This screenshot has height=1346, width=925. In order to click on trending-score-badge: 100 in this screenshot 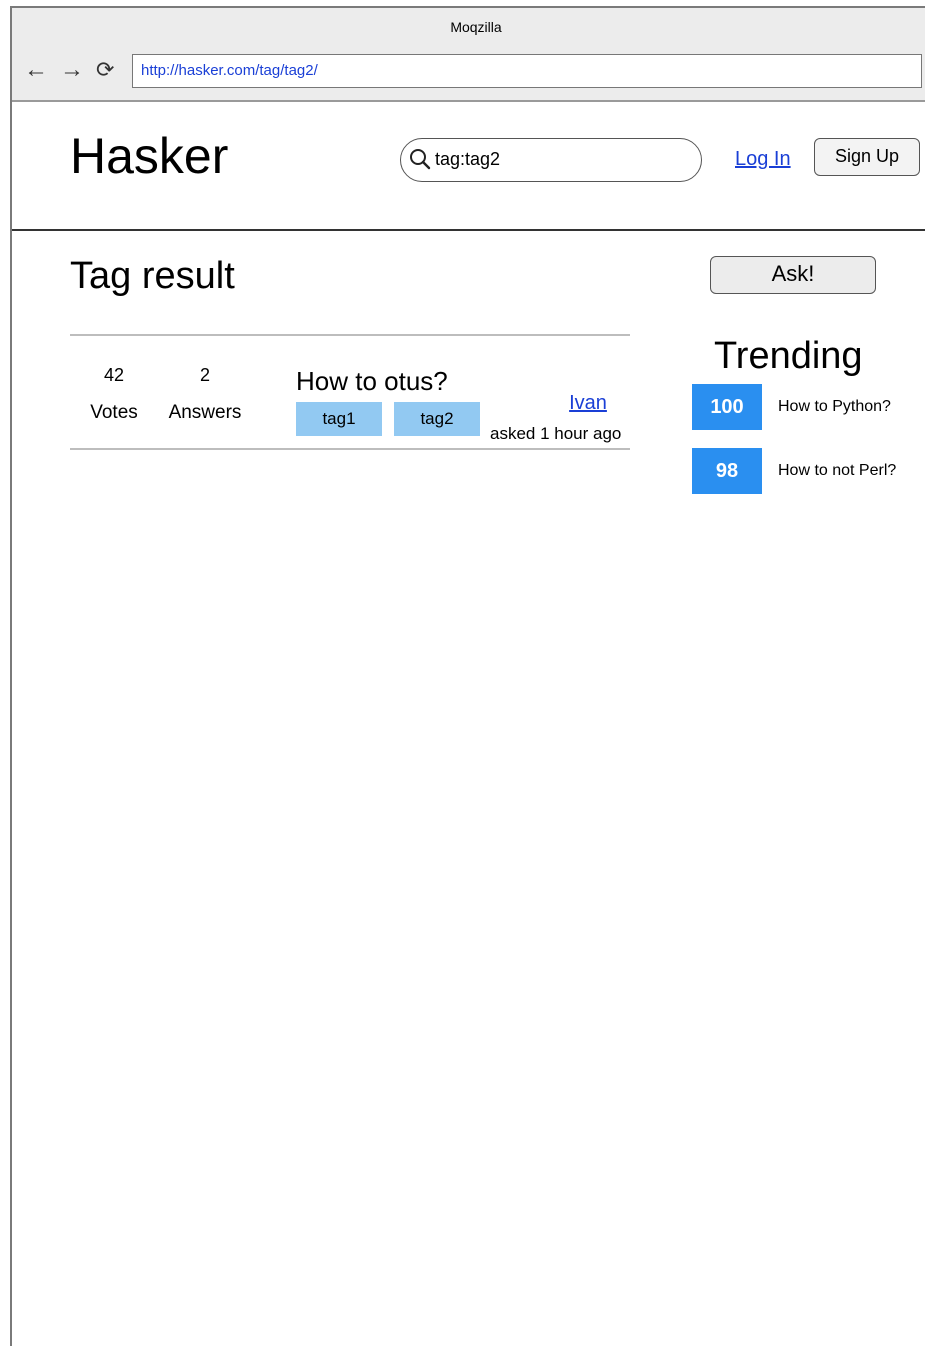, I will do `click(727, 407)`.